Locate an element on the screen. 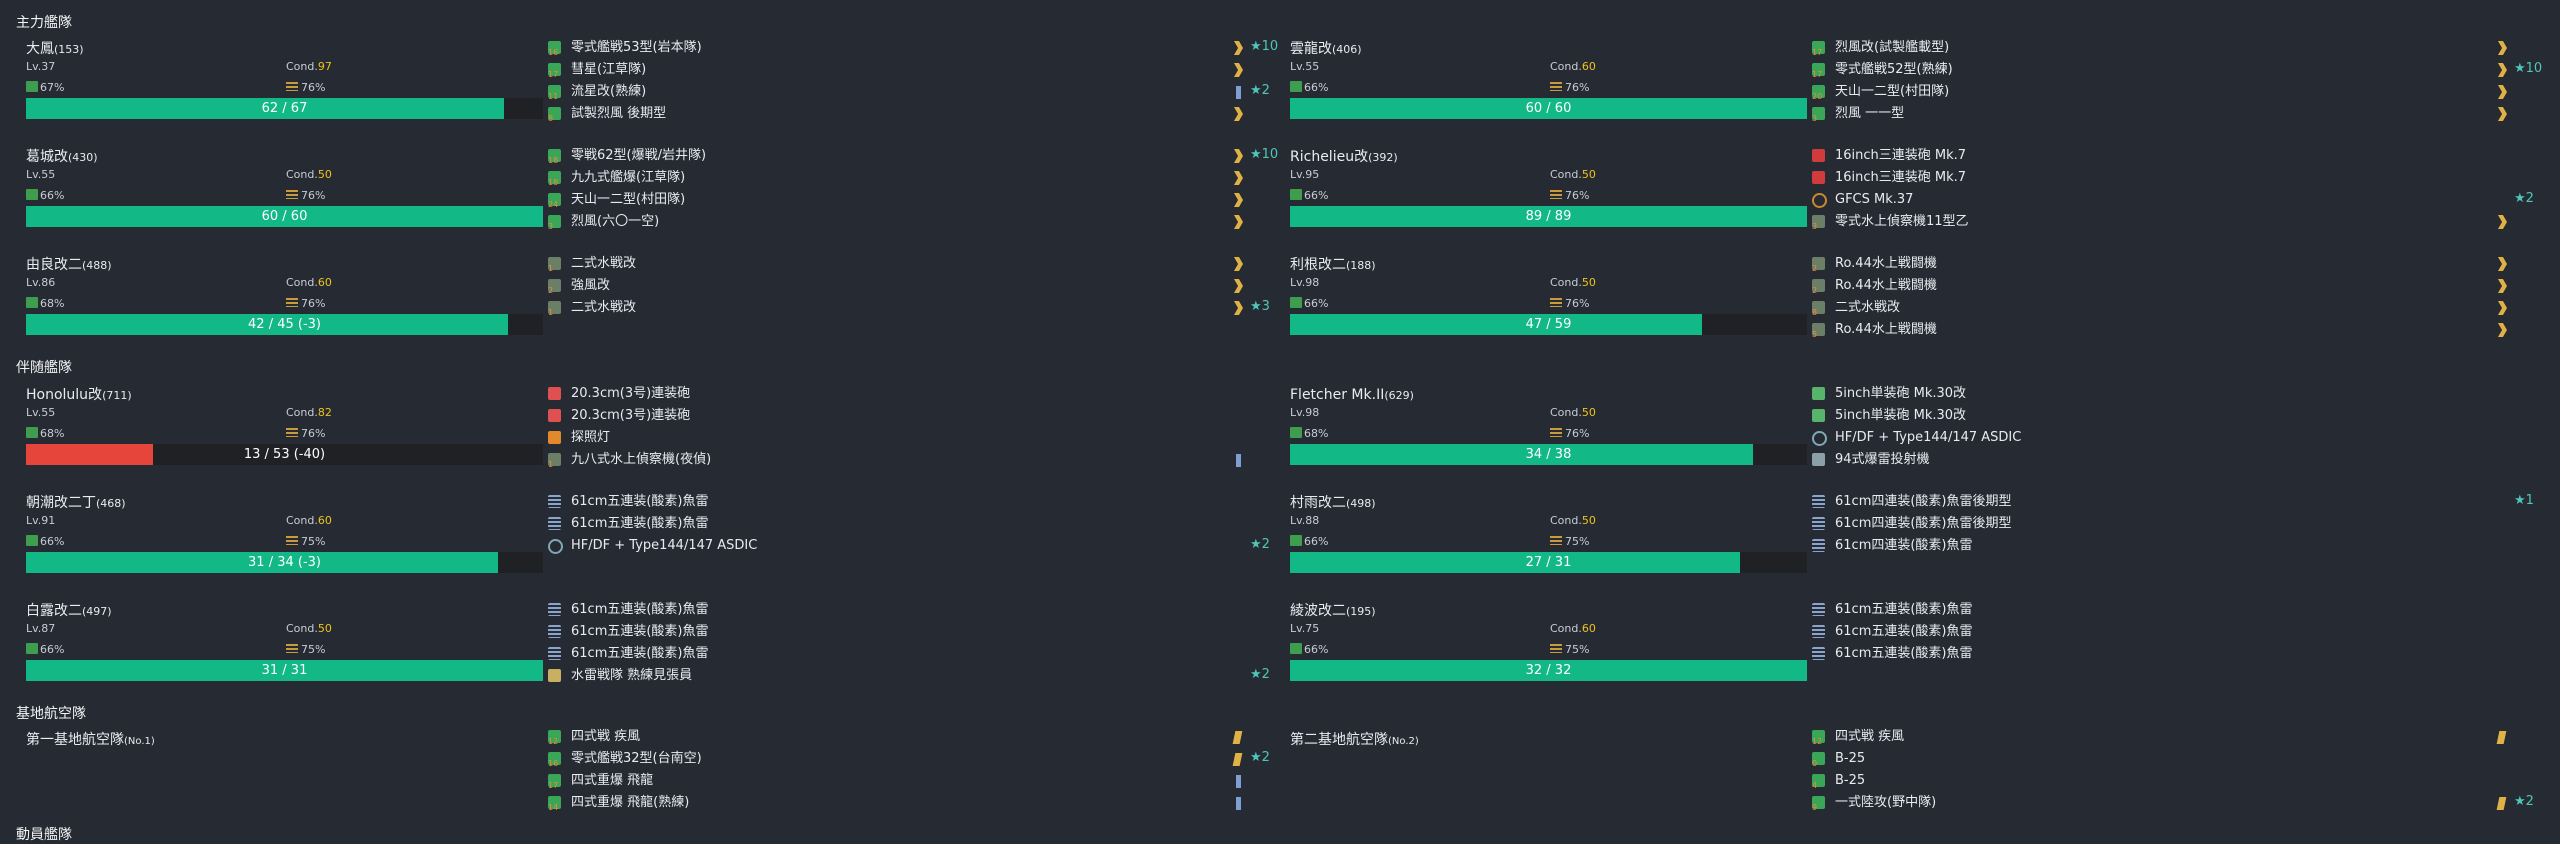 The height and width of the screenshot is (844, 2560). equipment-row: 4 B-25 is located at coordinates (2162, 784).